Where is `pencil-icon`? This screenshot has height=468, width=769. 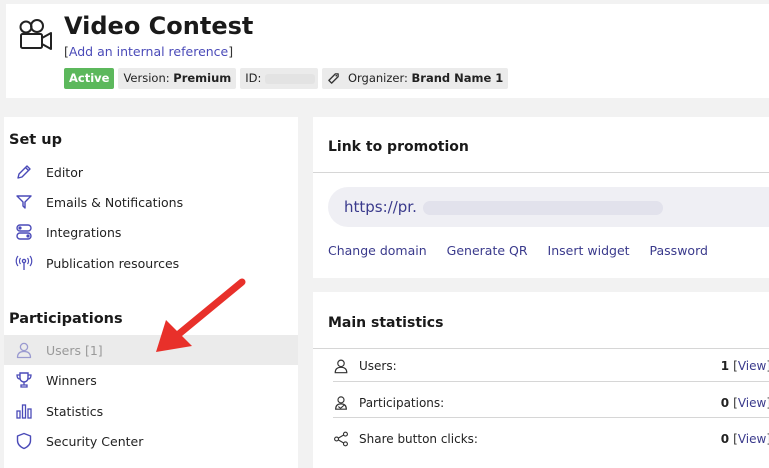 pencil-icon is located at coordinates (24, 172).